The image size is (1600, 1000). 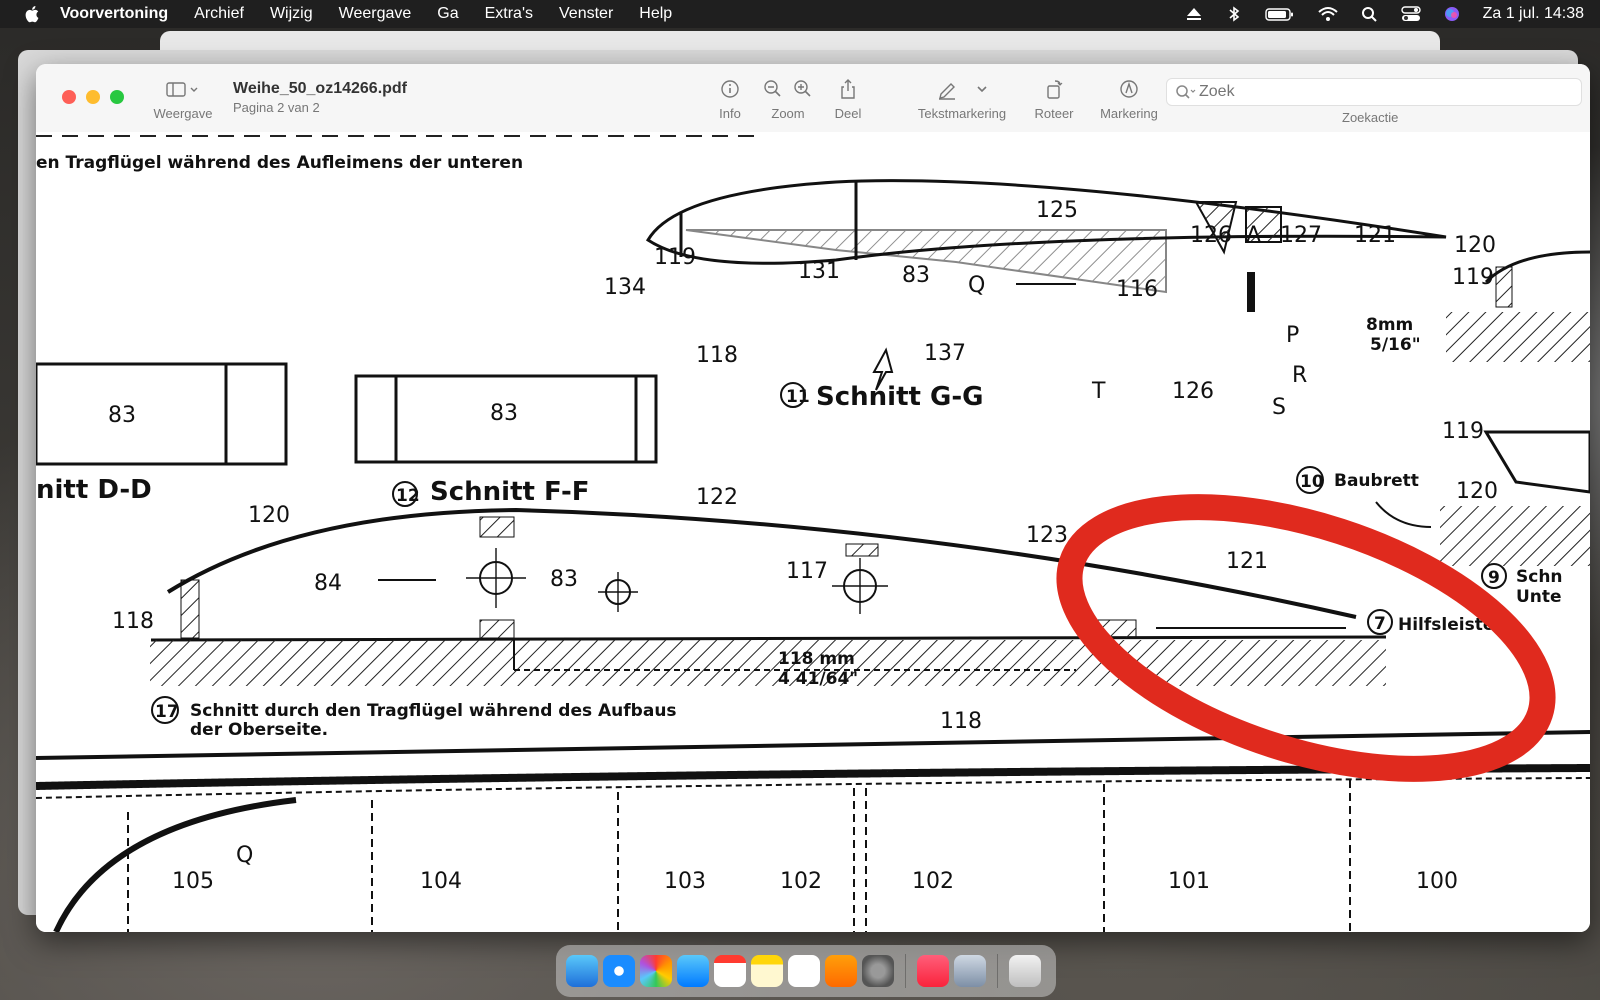 What do you see at coordinates (1247, 561) in the screenshot?
I see `label-121b: 121` at bounding box center [1247, 561].